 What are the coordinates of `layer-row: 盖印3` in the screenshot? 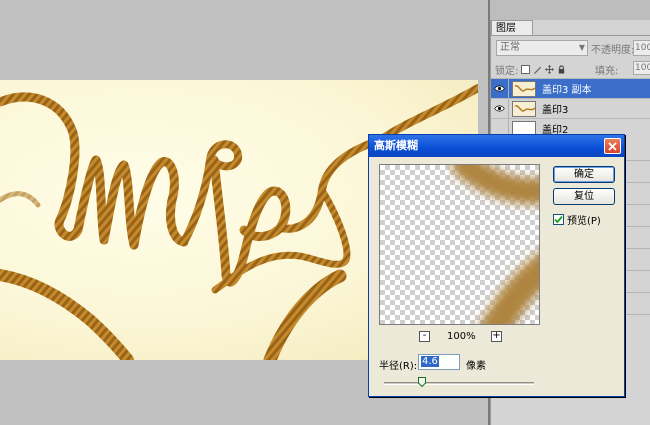 It's located at (570, 108).